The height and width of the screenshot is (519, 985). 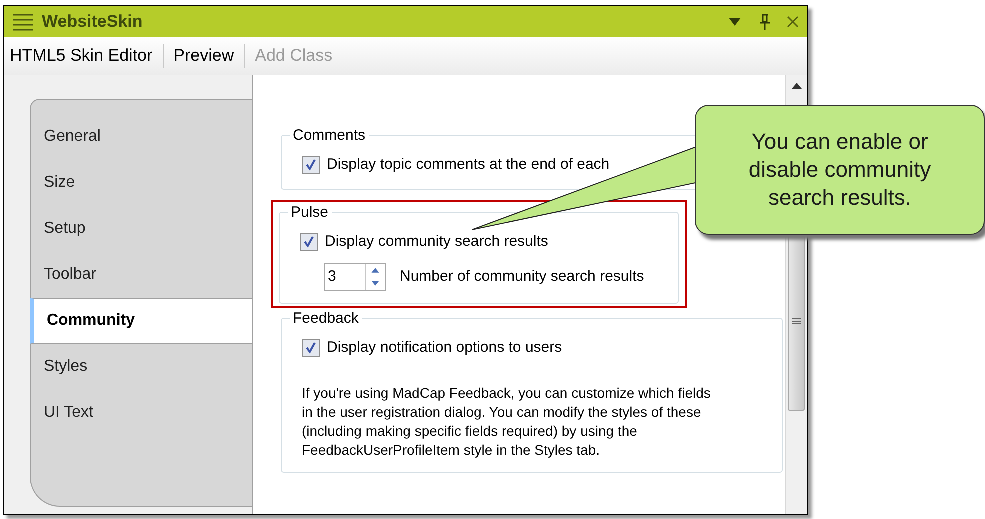 I want to click on checkbox-label: Display notification options to users, so click(x=444, y=348).